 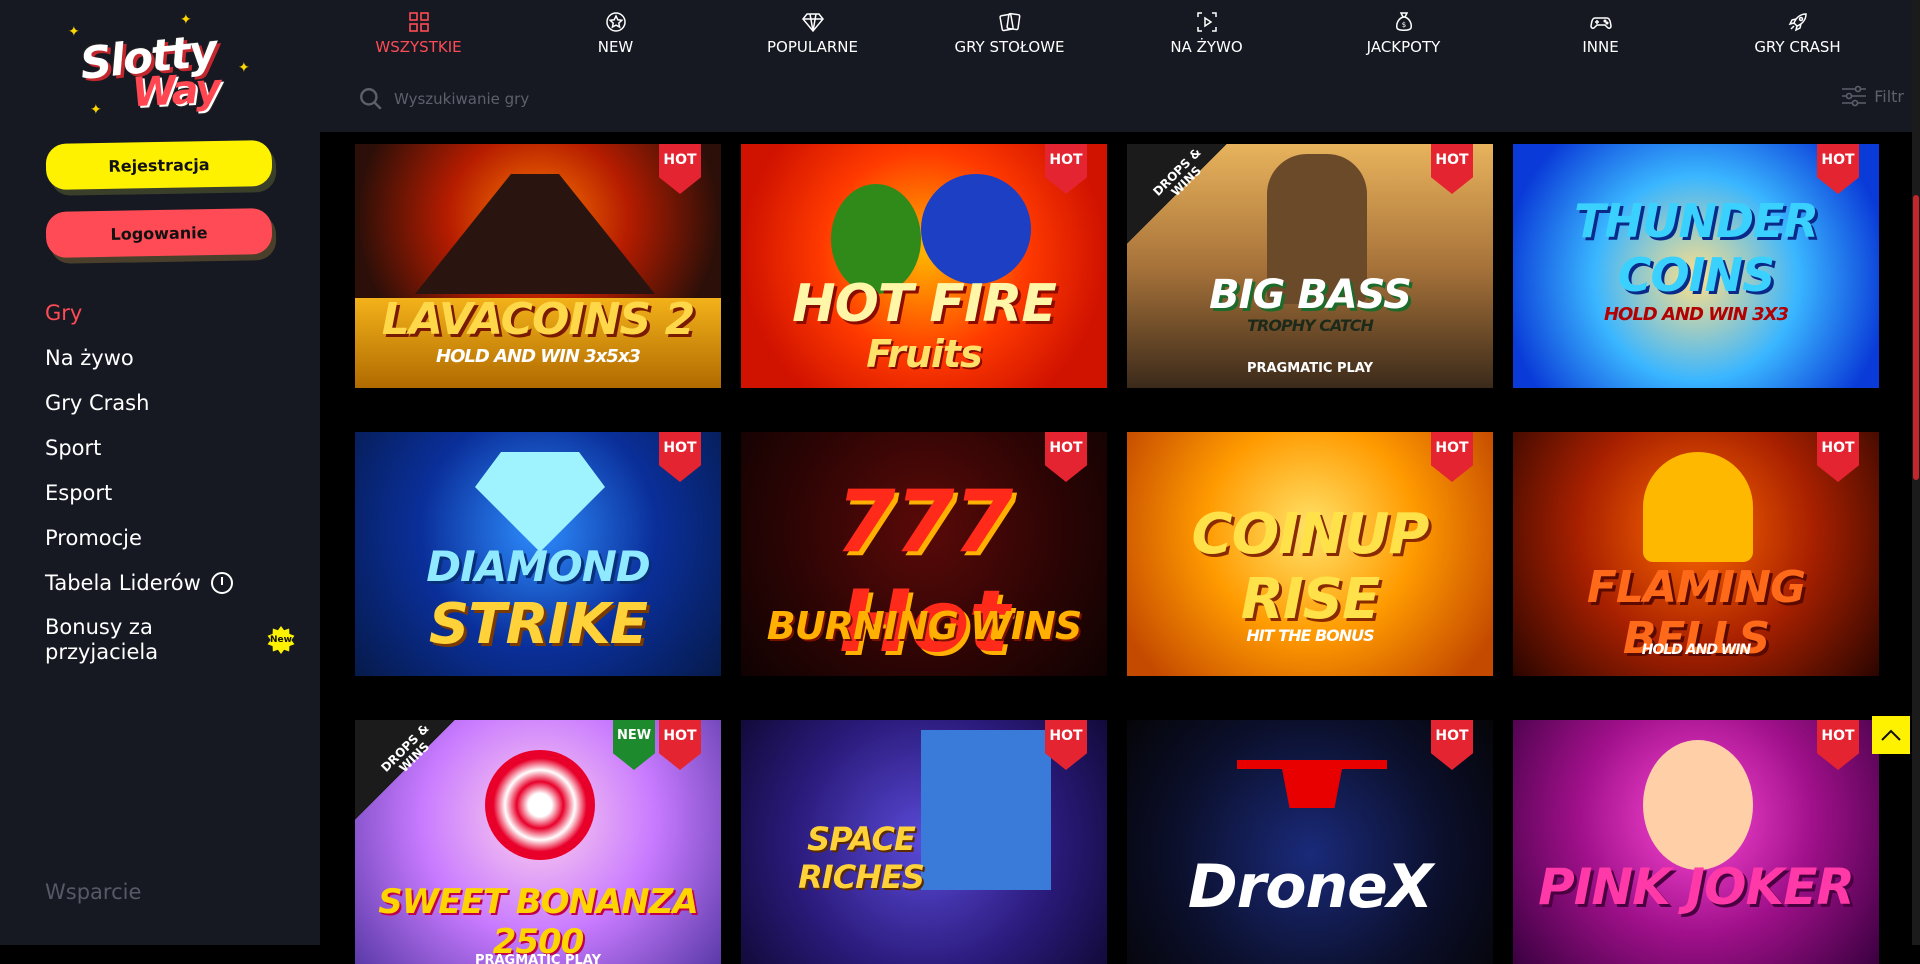 What do you see at coordinates (538, 922) in the screenshot?
I see `game-title: SWEET BONANZA 2500` at bounding box center [538, 922].